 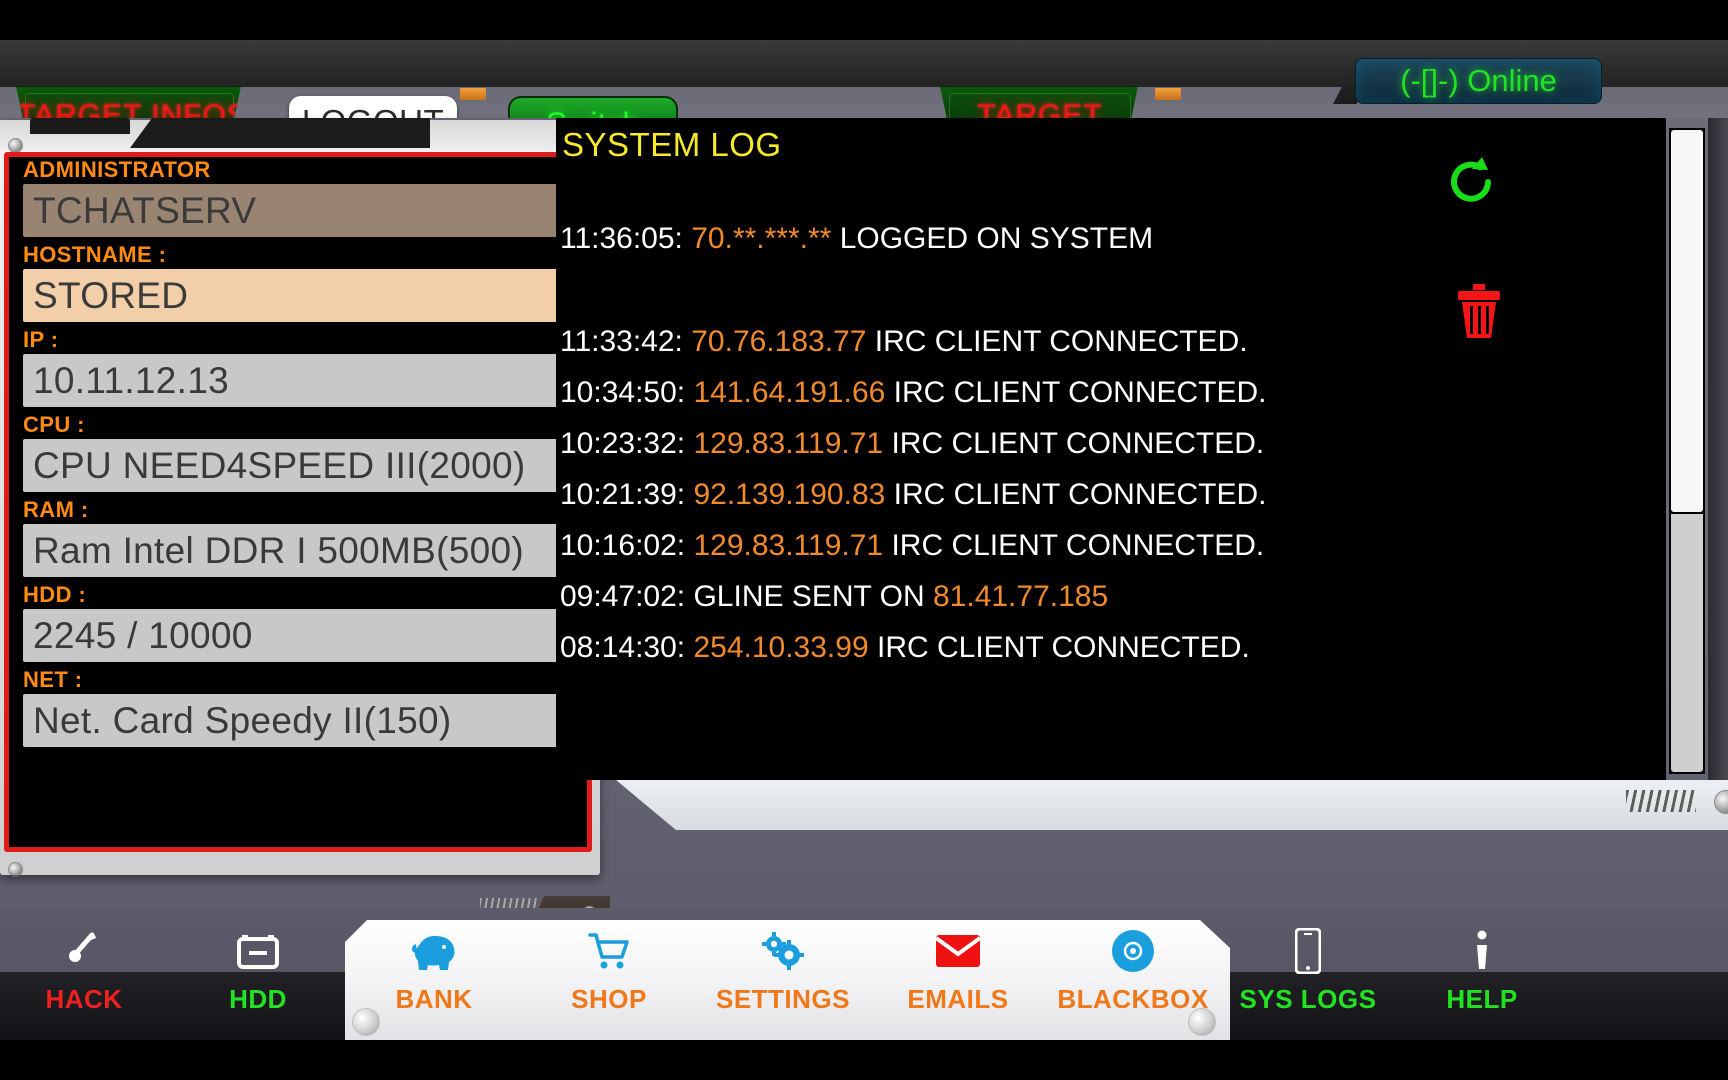 I want to click on nav-item-help: HELP, so click(x=1482, y=971).